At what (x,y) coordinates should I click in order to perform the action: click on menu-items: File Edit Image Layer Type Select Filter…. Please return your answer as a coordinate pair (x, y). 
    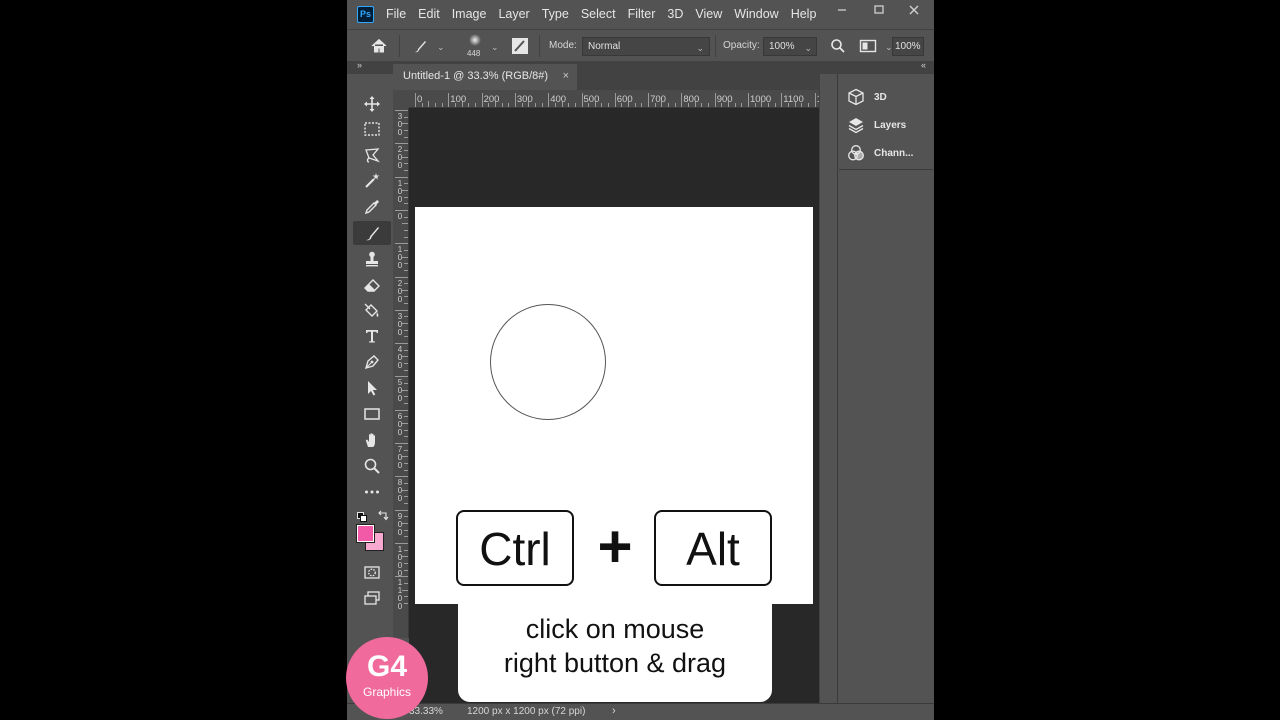
    Looking at the image, I should click on (601, 14).